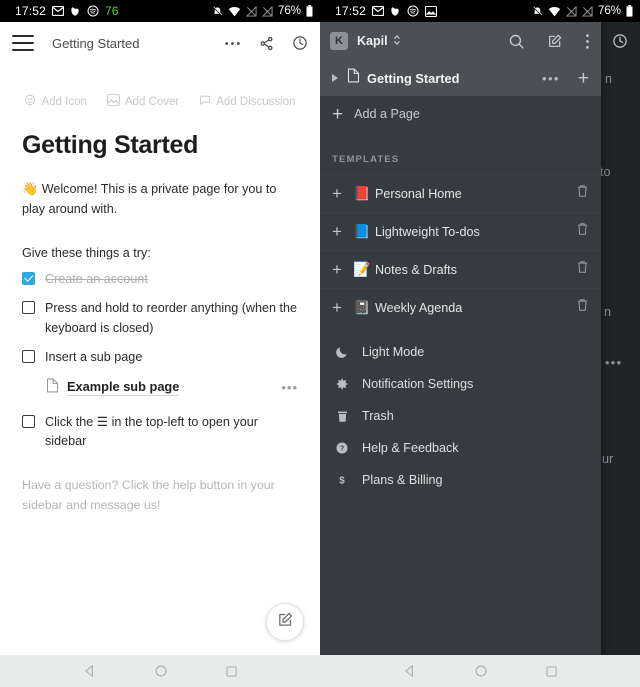  I want to click on sub-page-name: Example sub page, so click(123, 388).